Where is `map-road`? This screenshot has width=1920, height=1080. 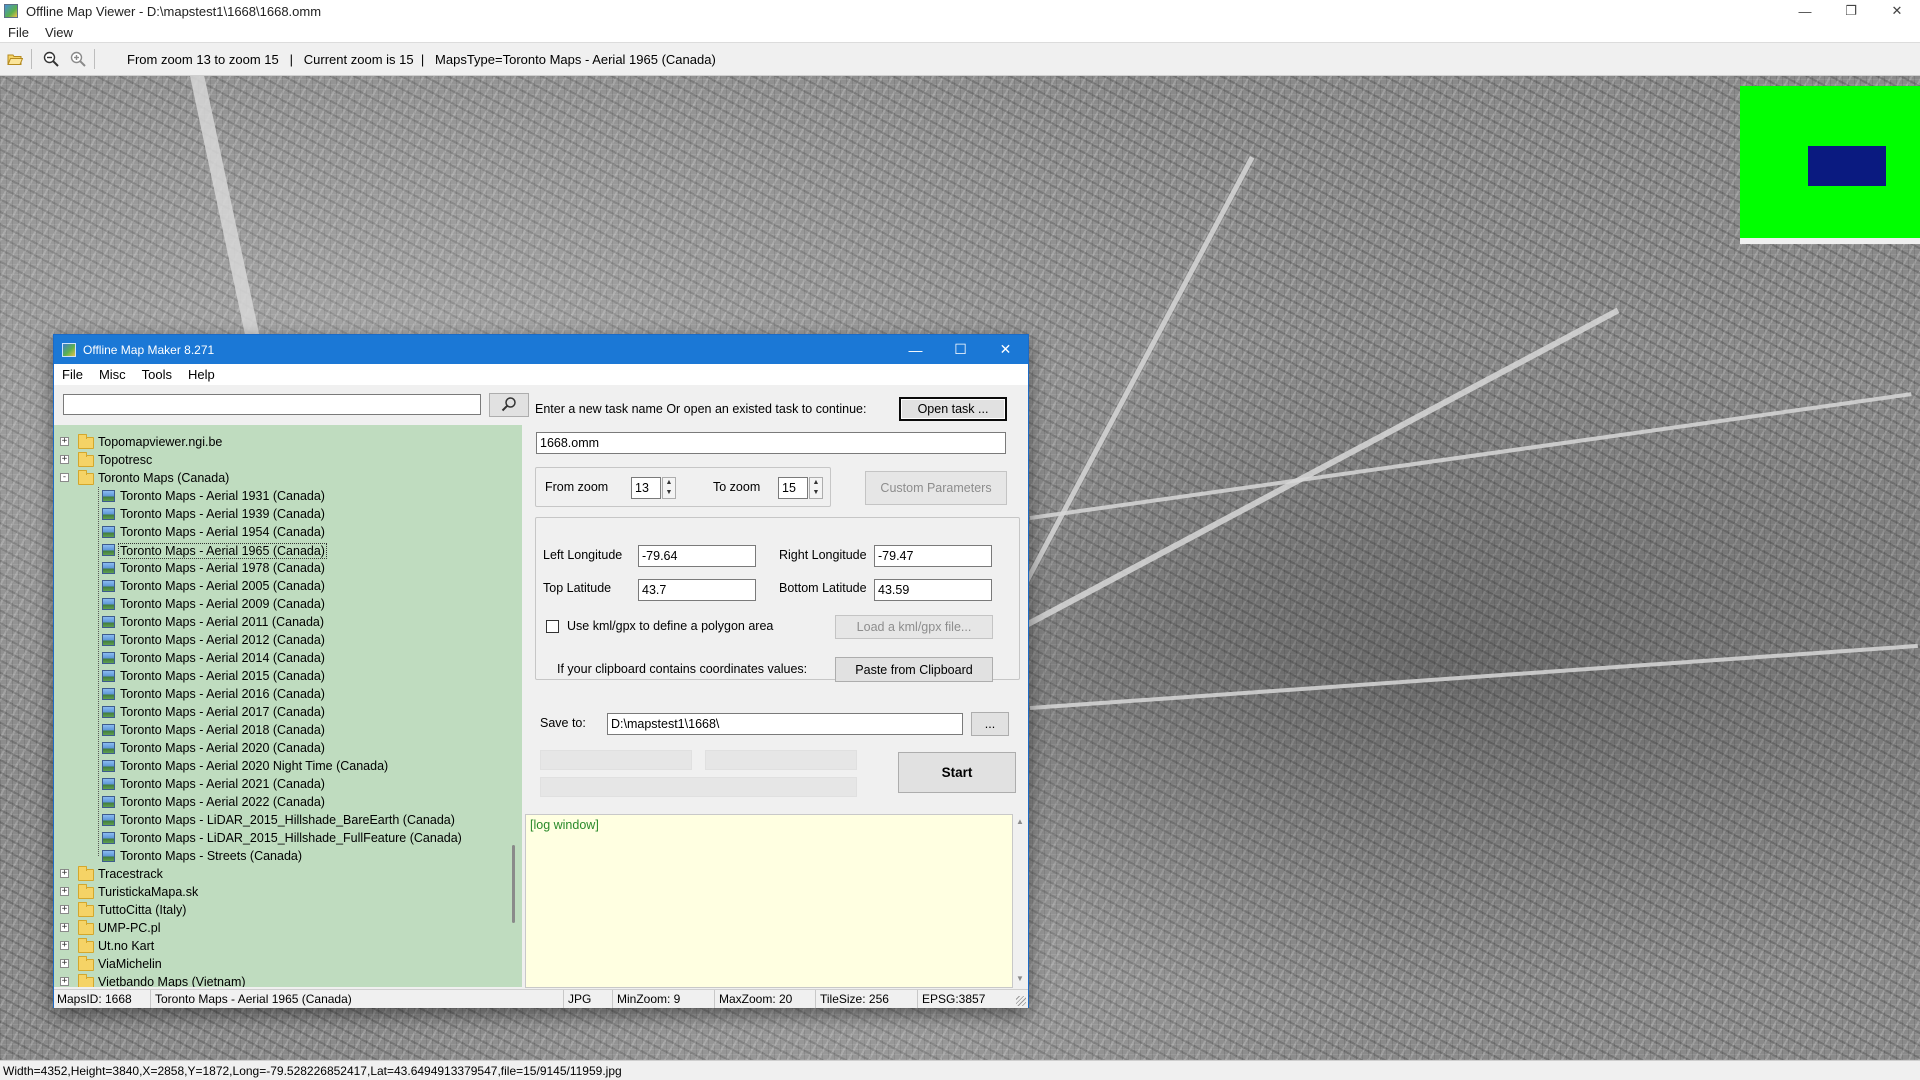
map-road is located at coordinates (228, 223).